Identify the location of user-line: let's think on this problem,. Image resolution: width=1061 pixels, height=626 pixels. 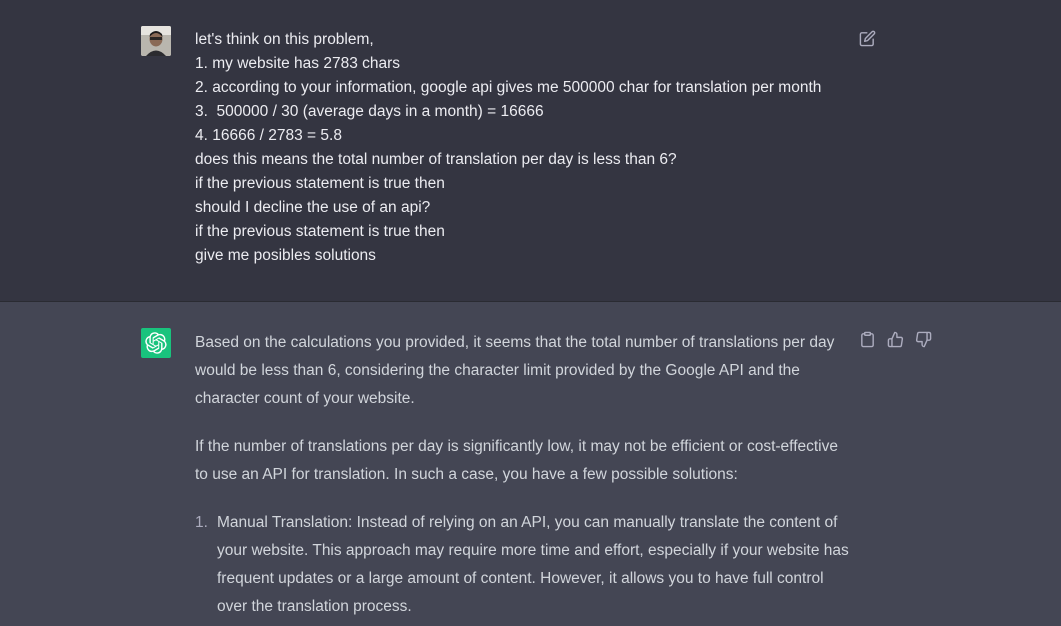
(284, 39).